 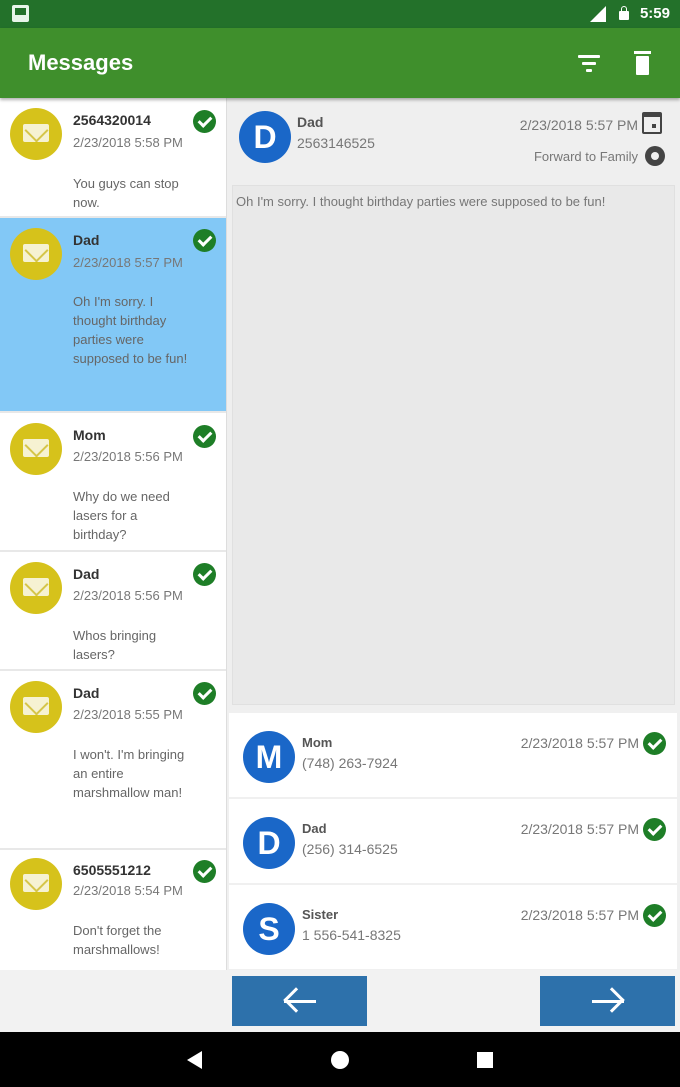 I want to click on message-sender: Mom, so click(x=89, y=435).